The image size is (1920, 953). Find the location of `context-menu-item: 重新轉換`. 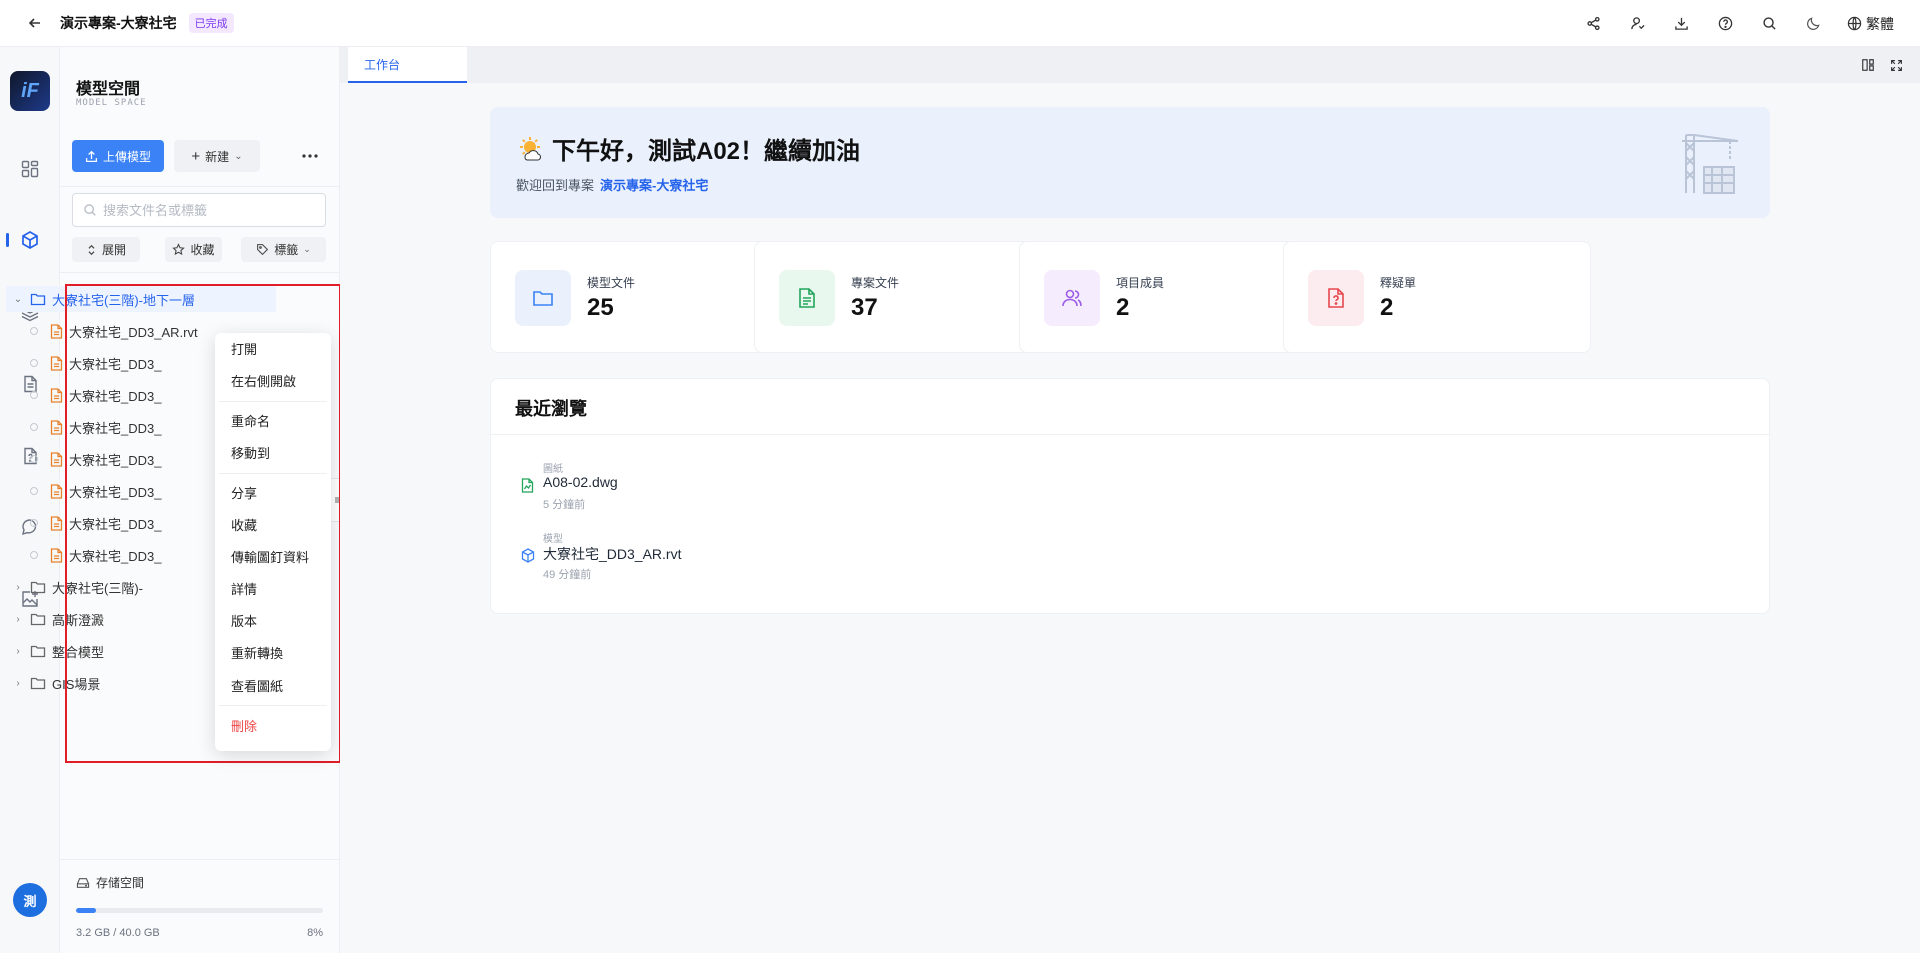

context-menu-item: 重新轉換 is located at coordinates (273, 652).